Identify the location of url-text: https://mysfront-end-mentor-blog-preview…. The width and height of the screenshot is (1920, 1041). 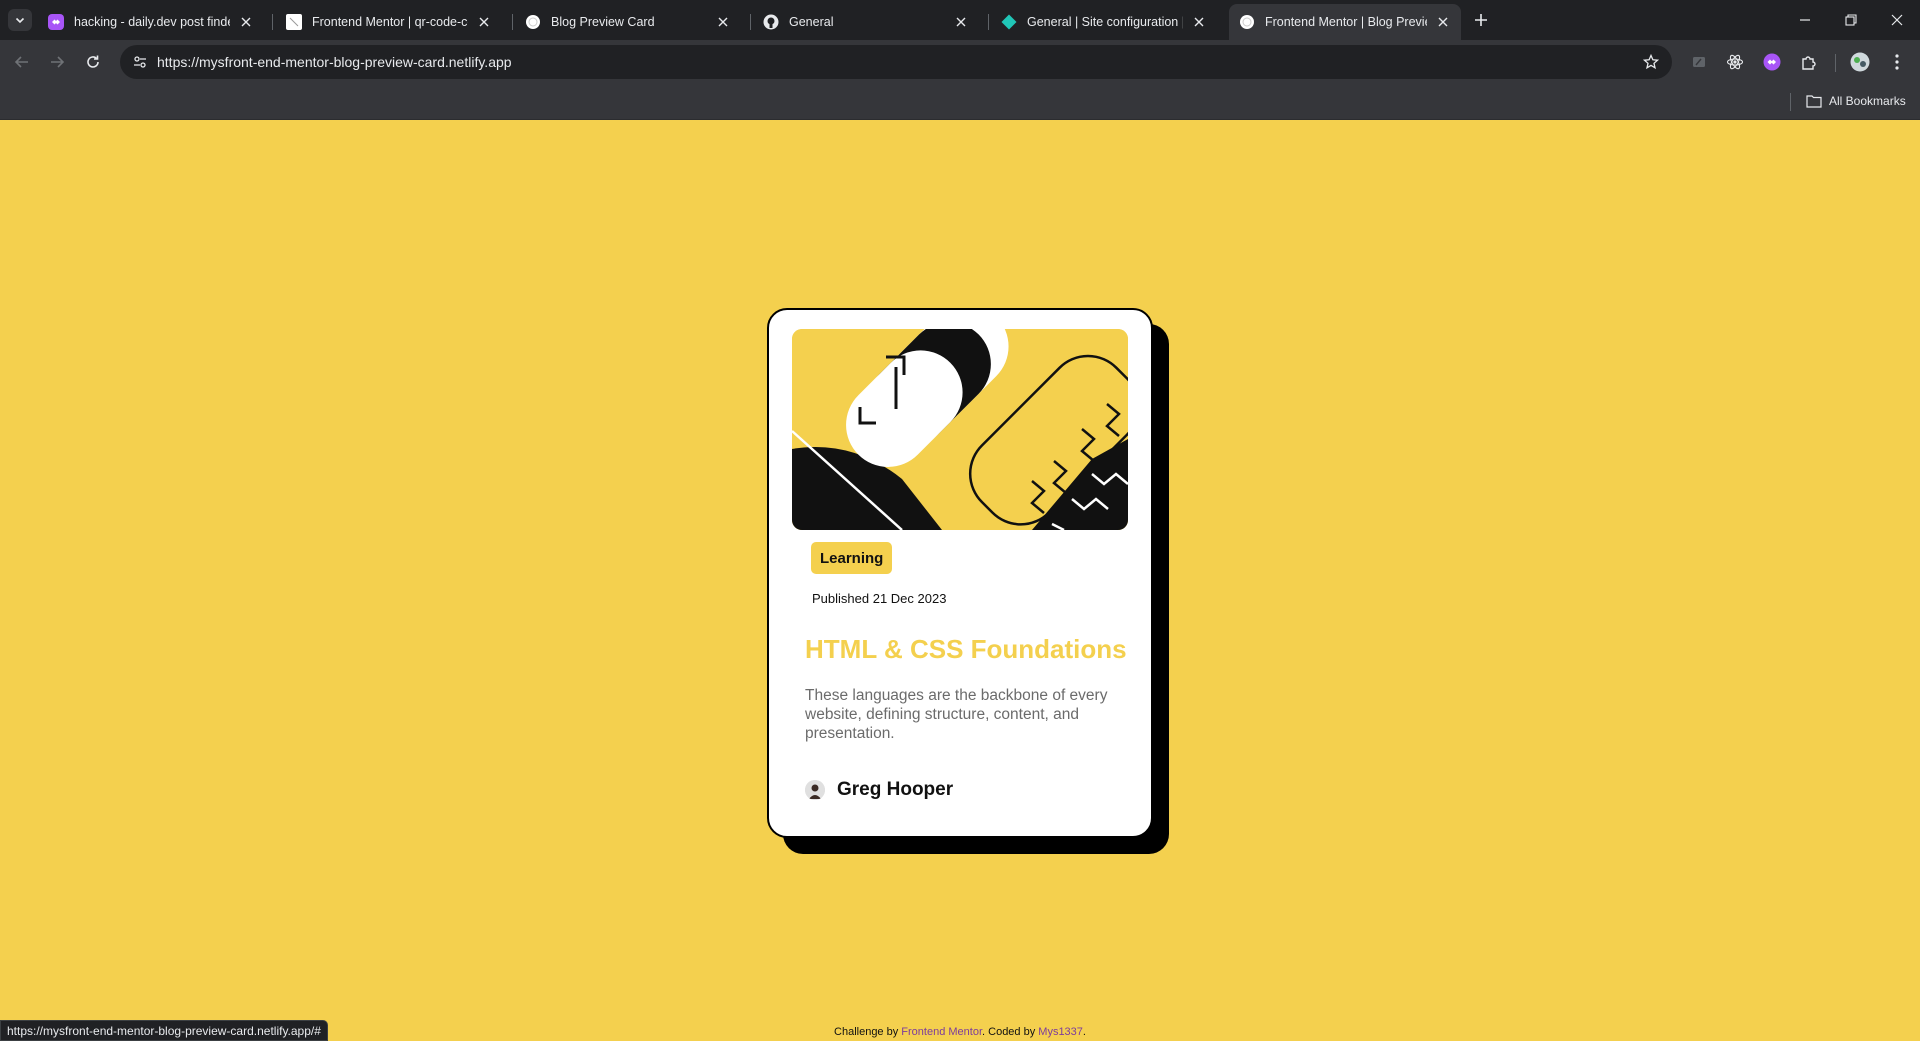
(334, 62).